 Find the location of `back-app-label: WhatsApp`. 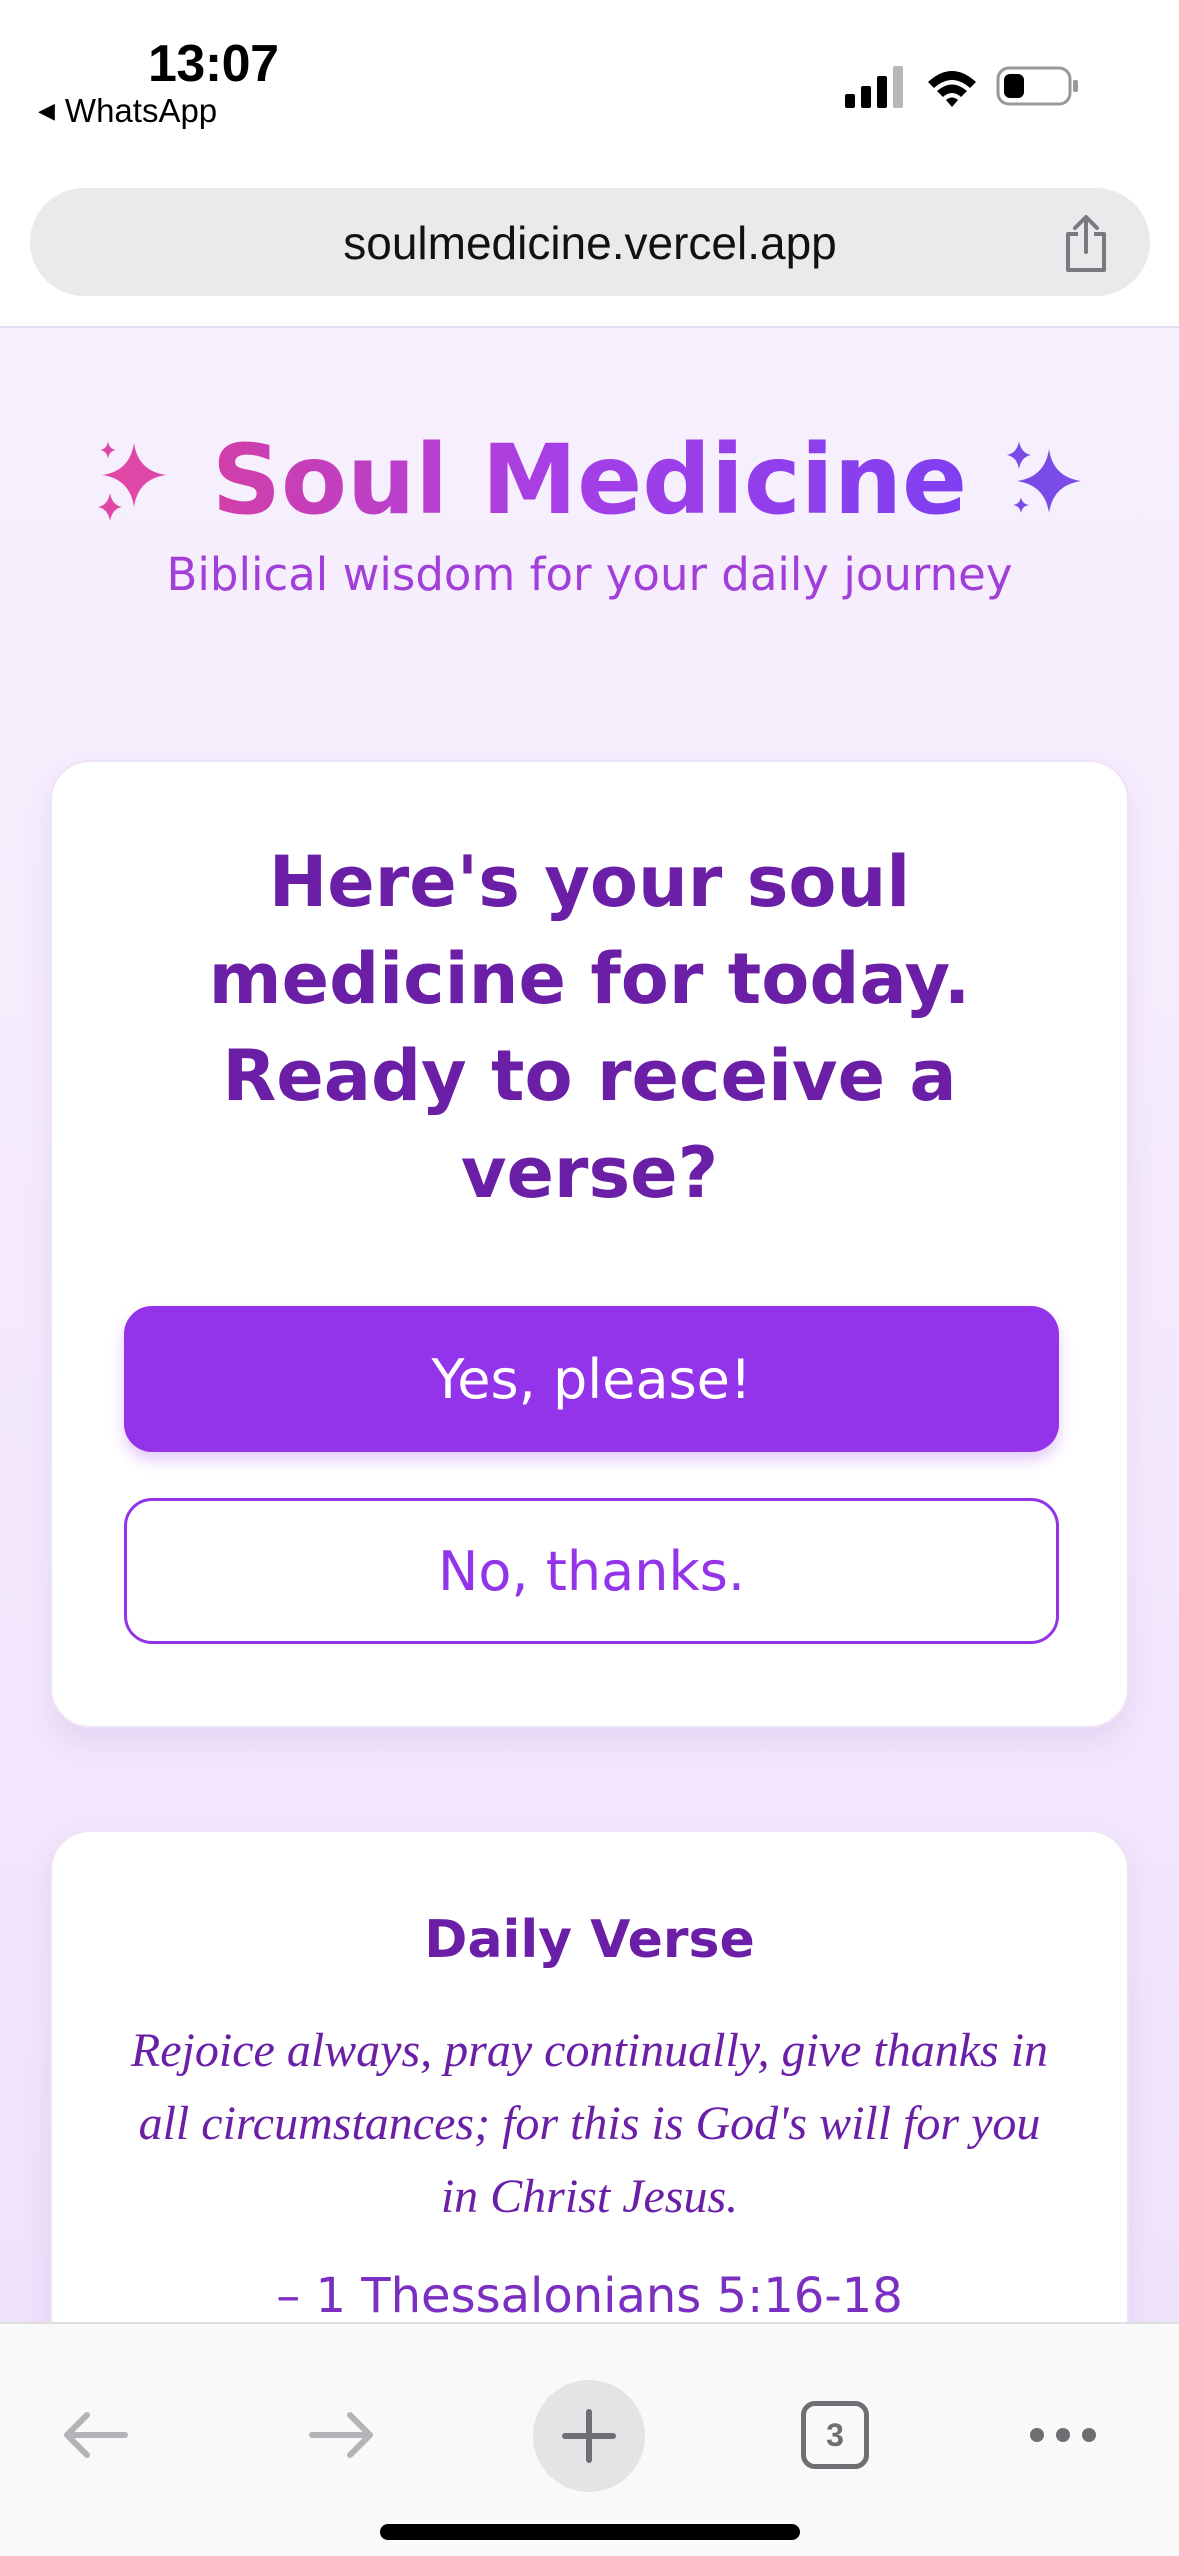

back-app-label: WhatsApp is located at coordinates (141, 110).